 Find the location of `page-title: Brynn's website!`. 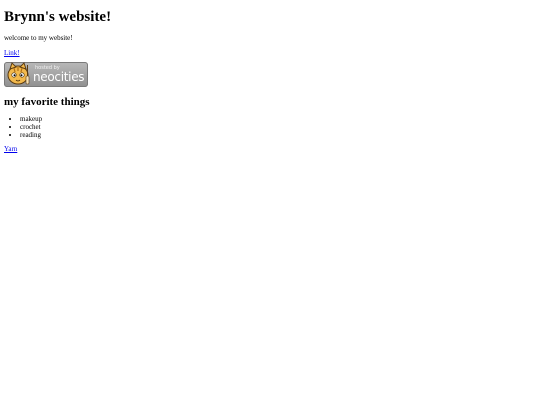

page-title: Brynn's website! is located at coordinates (58, 17).